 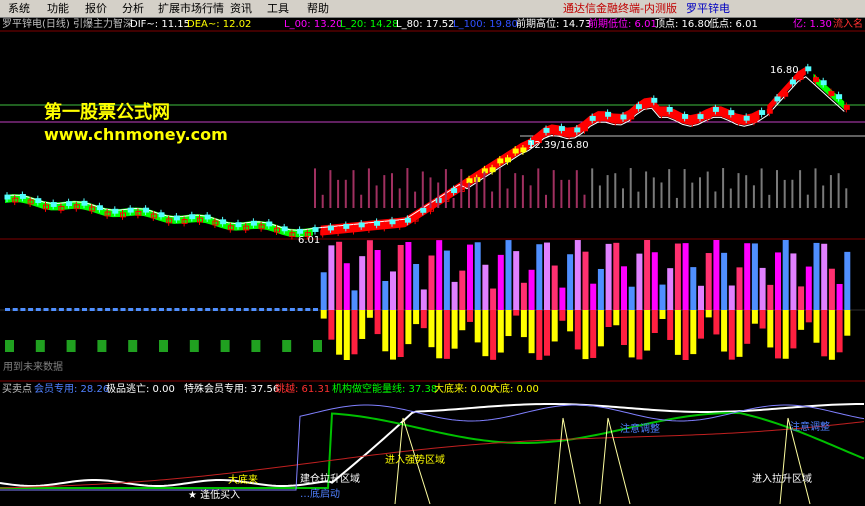 What do you see at coordinates (191, 8) in the screenshot?
I see `menu-item-market: 扩展市场行情` at bounding box center [191, 8].